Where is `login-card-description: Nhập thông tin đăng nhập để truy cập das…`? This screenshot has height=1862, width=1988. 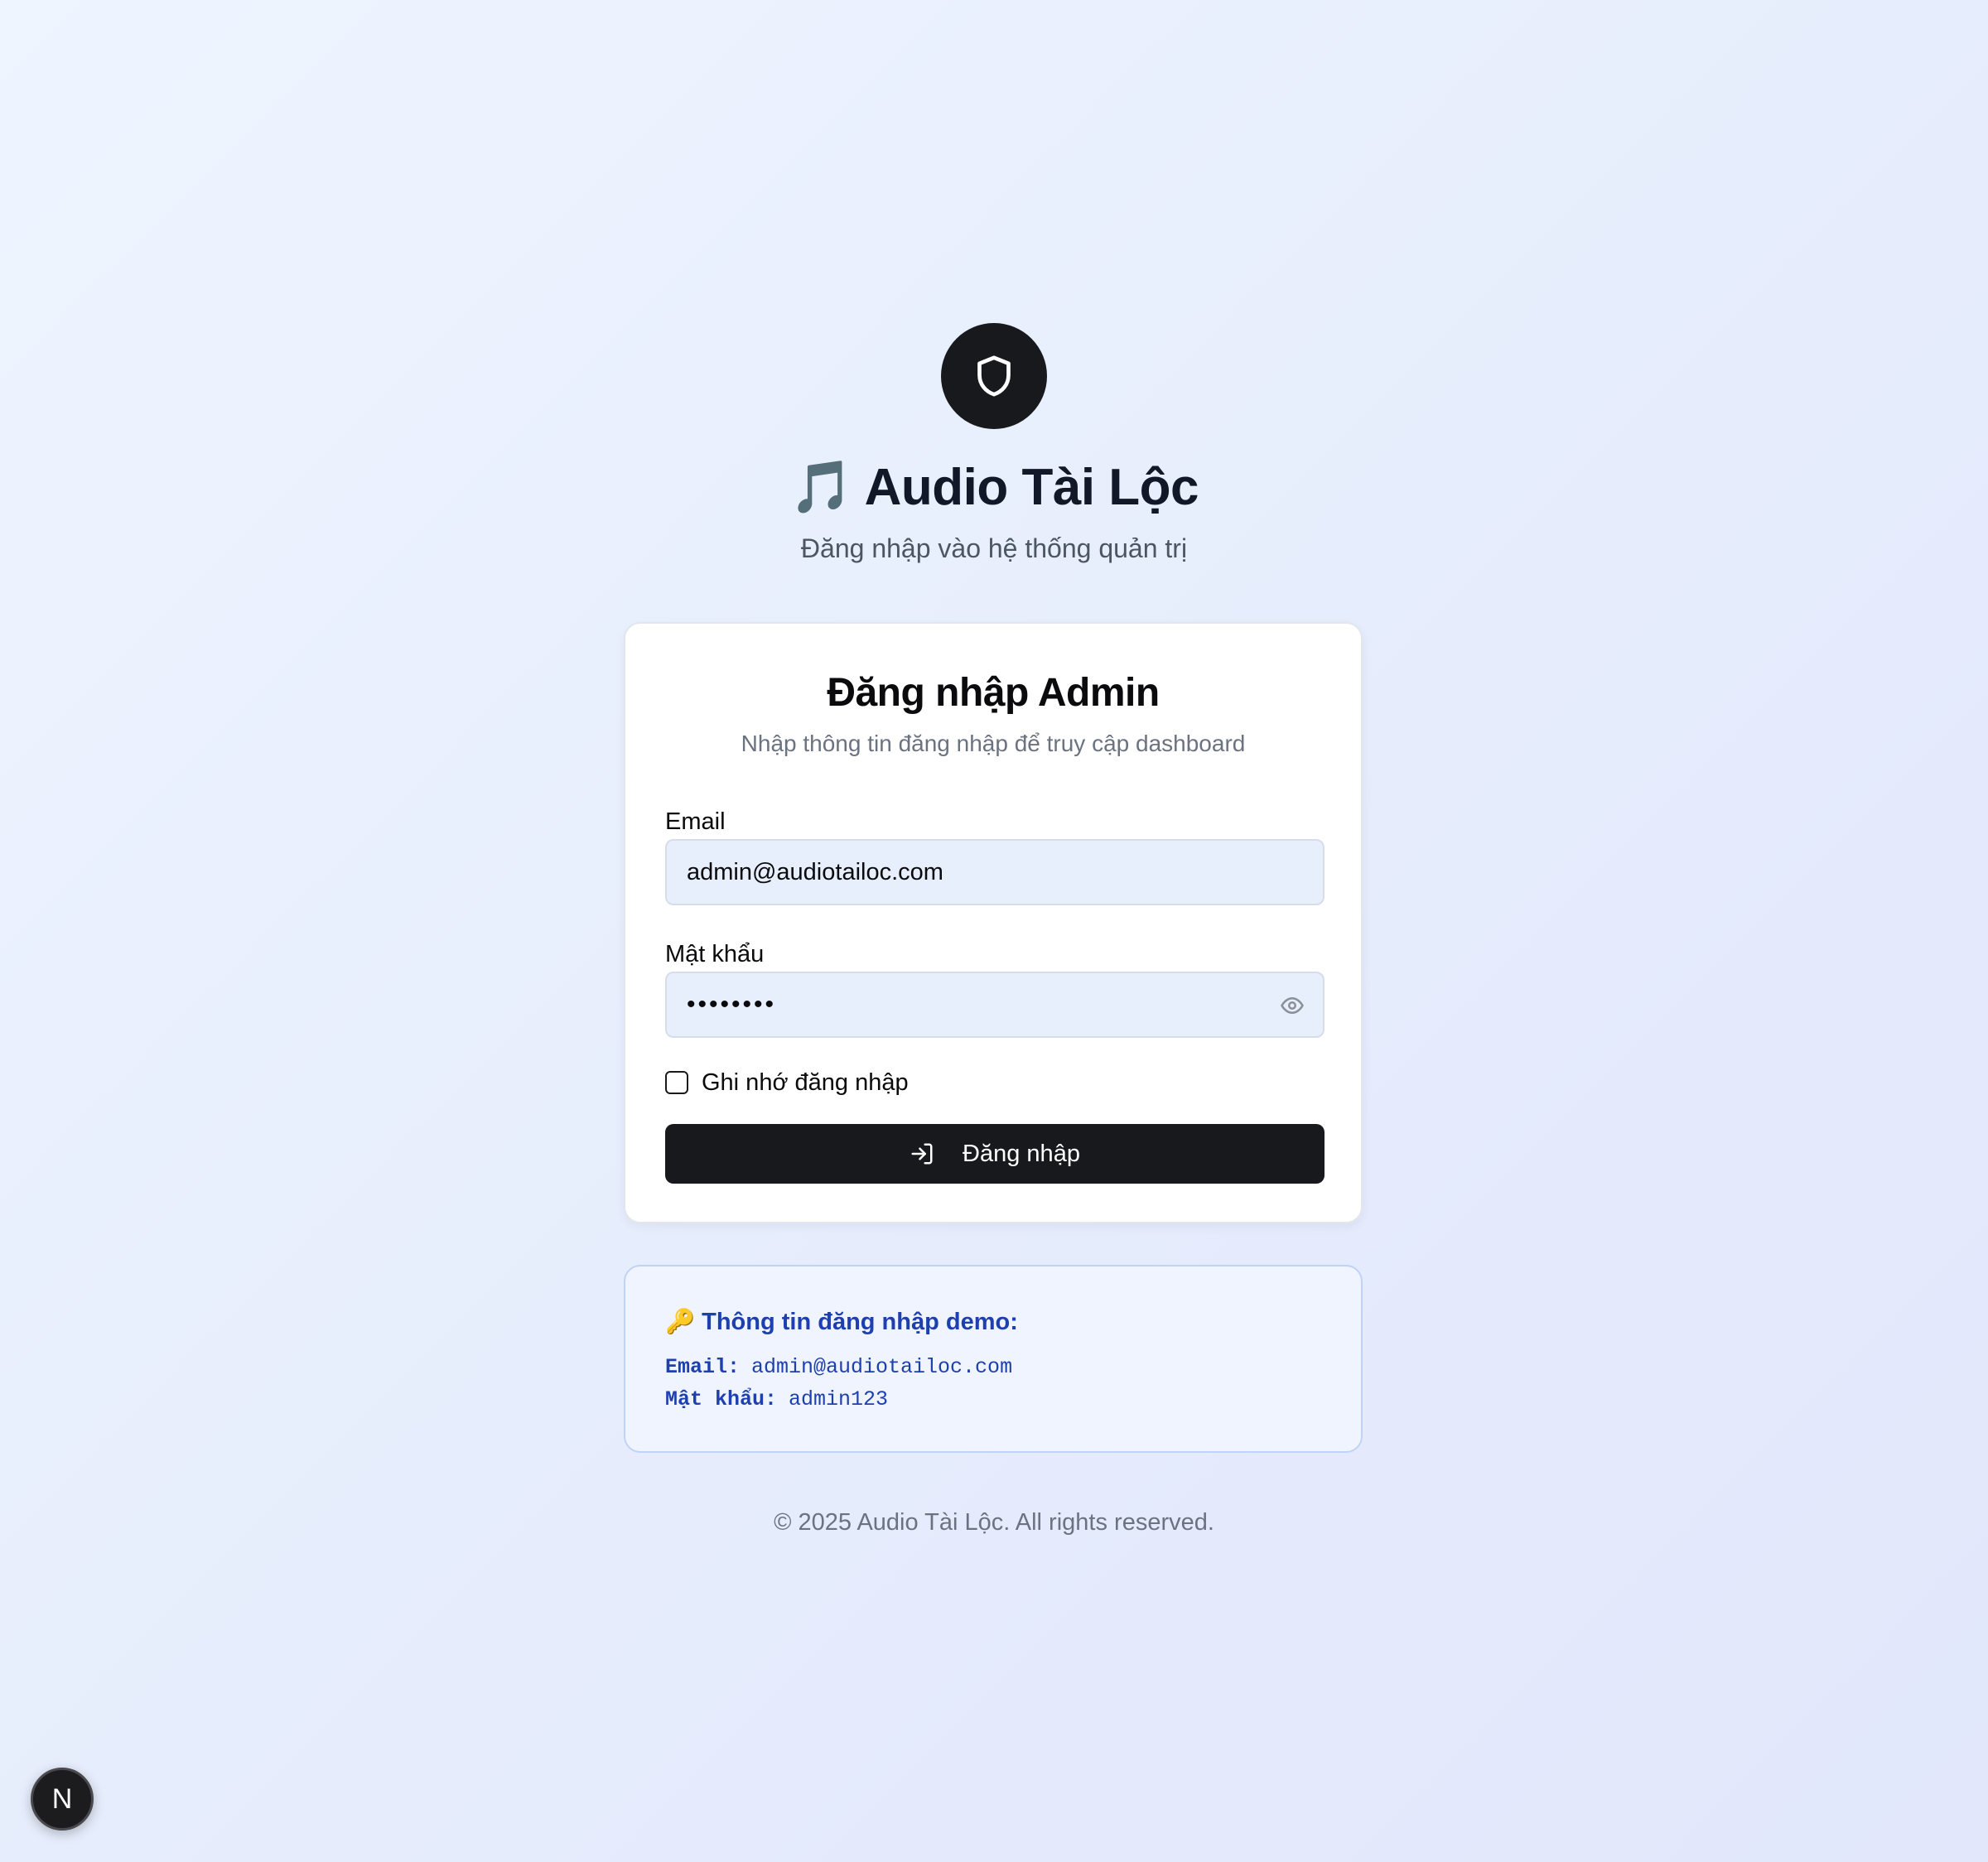
login-card-description: Nhập thông tin đăng nhập để truy cập das… is located at coordinates (993, 743).